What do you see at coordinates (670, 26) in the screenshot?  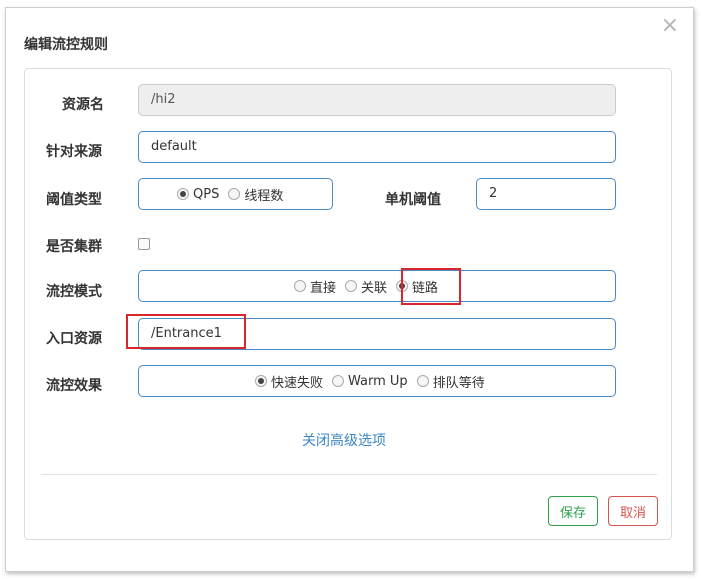 I see `close-icon: ×` at bounding box center [670, 26].